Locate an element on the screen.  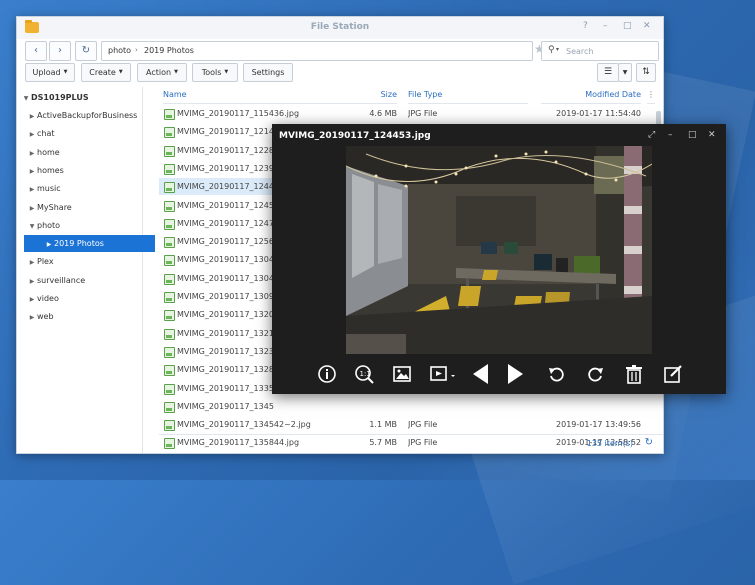
sidebar-item-label: homes is located at coordinates (50, 170).